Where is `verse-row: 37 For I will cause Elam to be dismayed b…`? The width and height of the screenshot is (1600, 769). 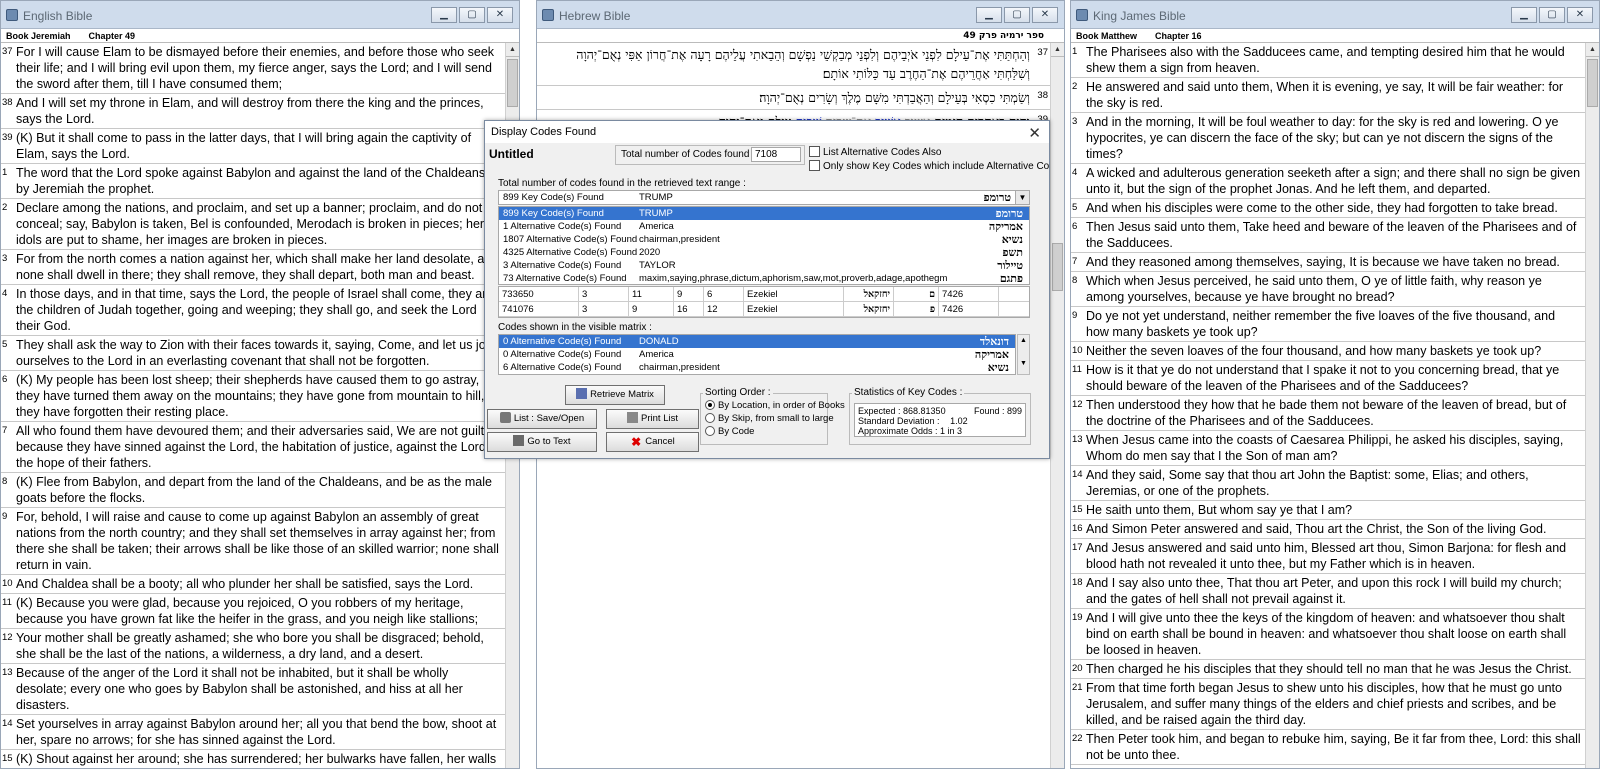 verse-row: 37 For I will cause Elam to be dismayed b… is located at coordinates (253, 68).